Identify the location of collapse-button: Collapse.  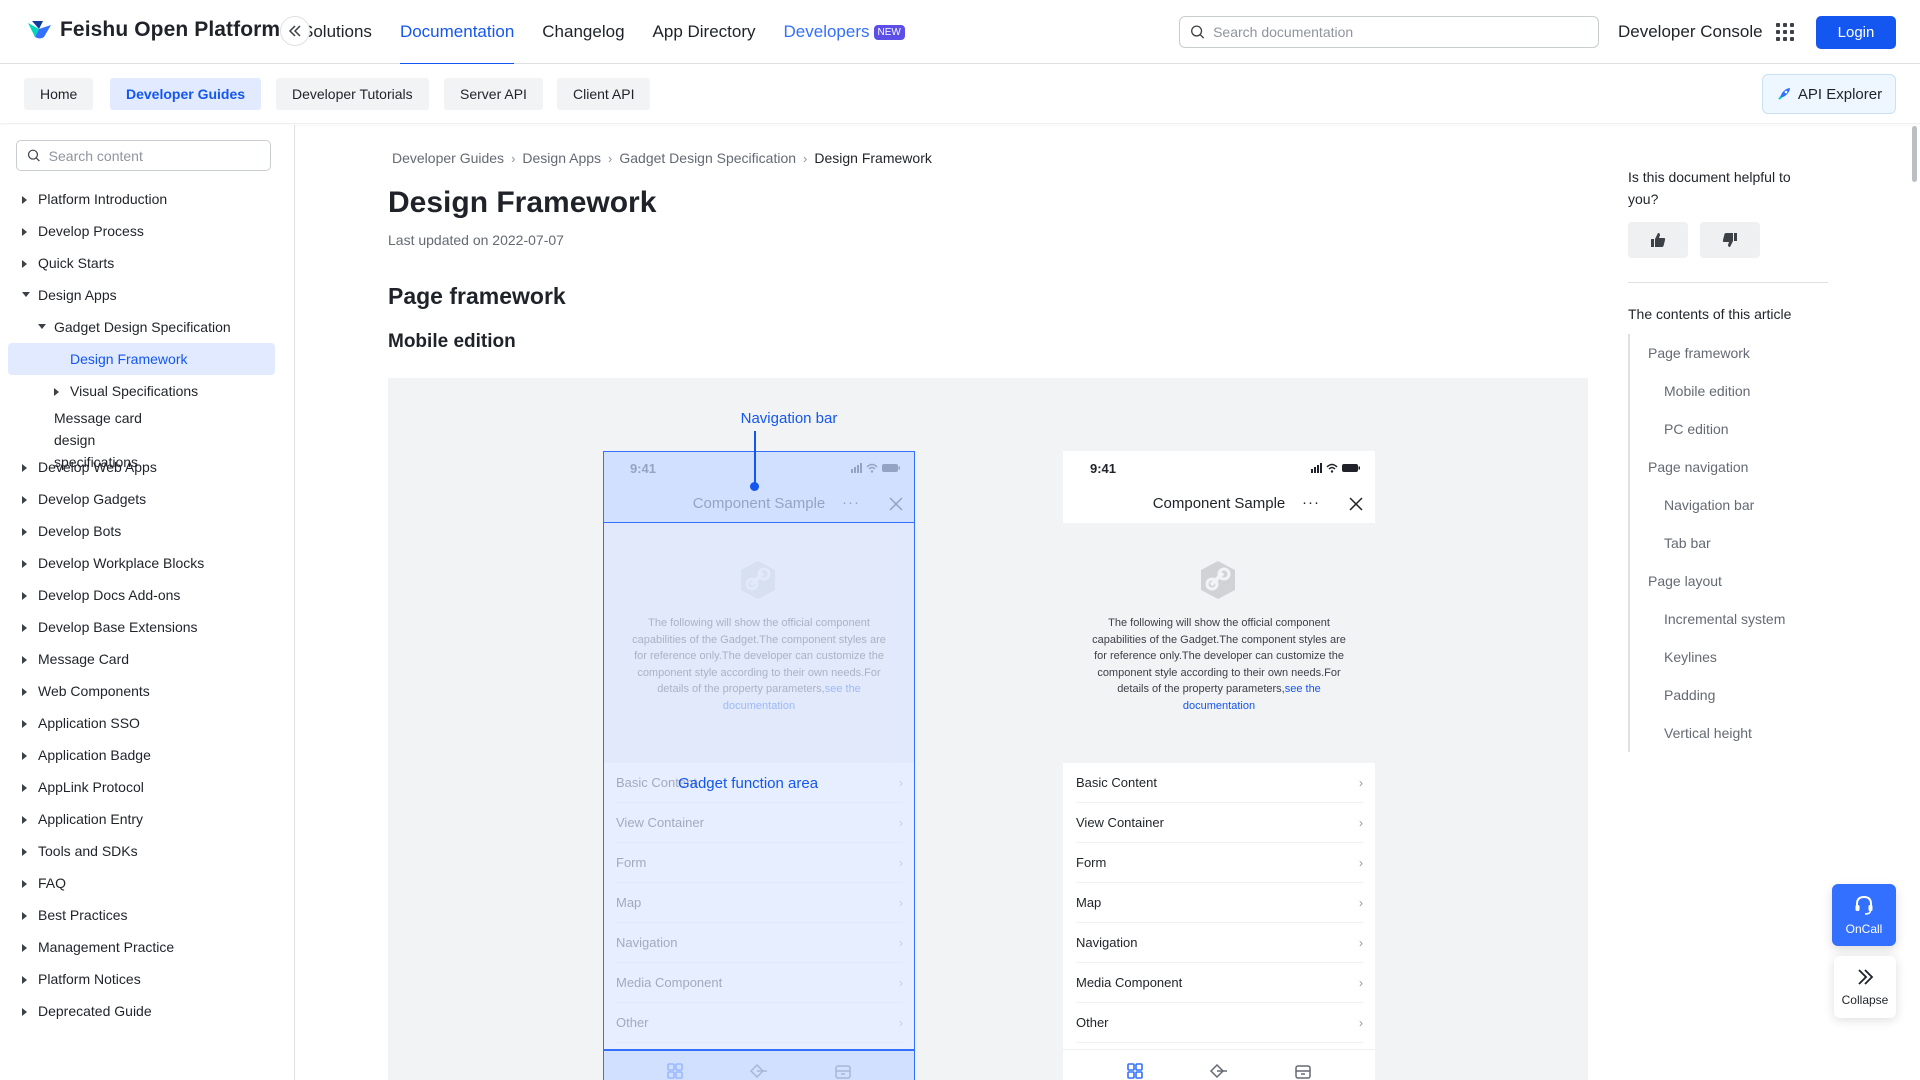
(1865, 987).